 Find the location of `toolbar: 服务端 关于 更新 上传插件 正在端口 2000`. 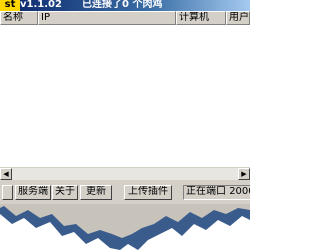

toolbar: 服务端 关于 更新 上传插件 正在端口 2000 is located at coordinates (125, 192).